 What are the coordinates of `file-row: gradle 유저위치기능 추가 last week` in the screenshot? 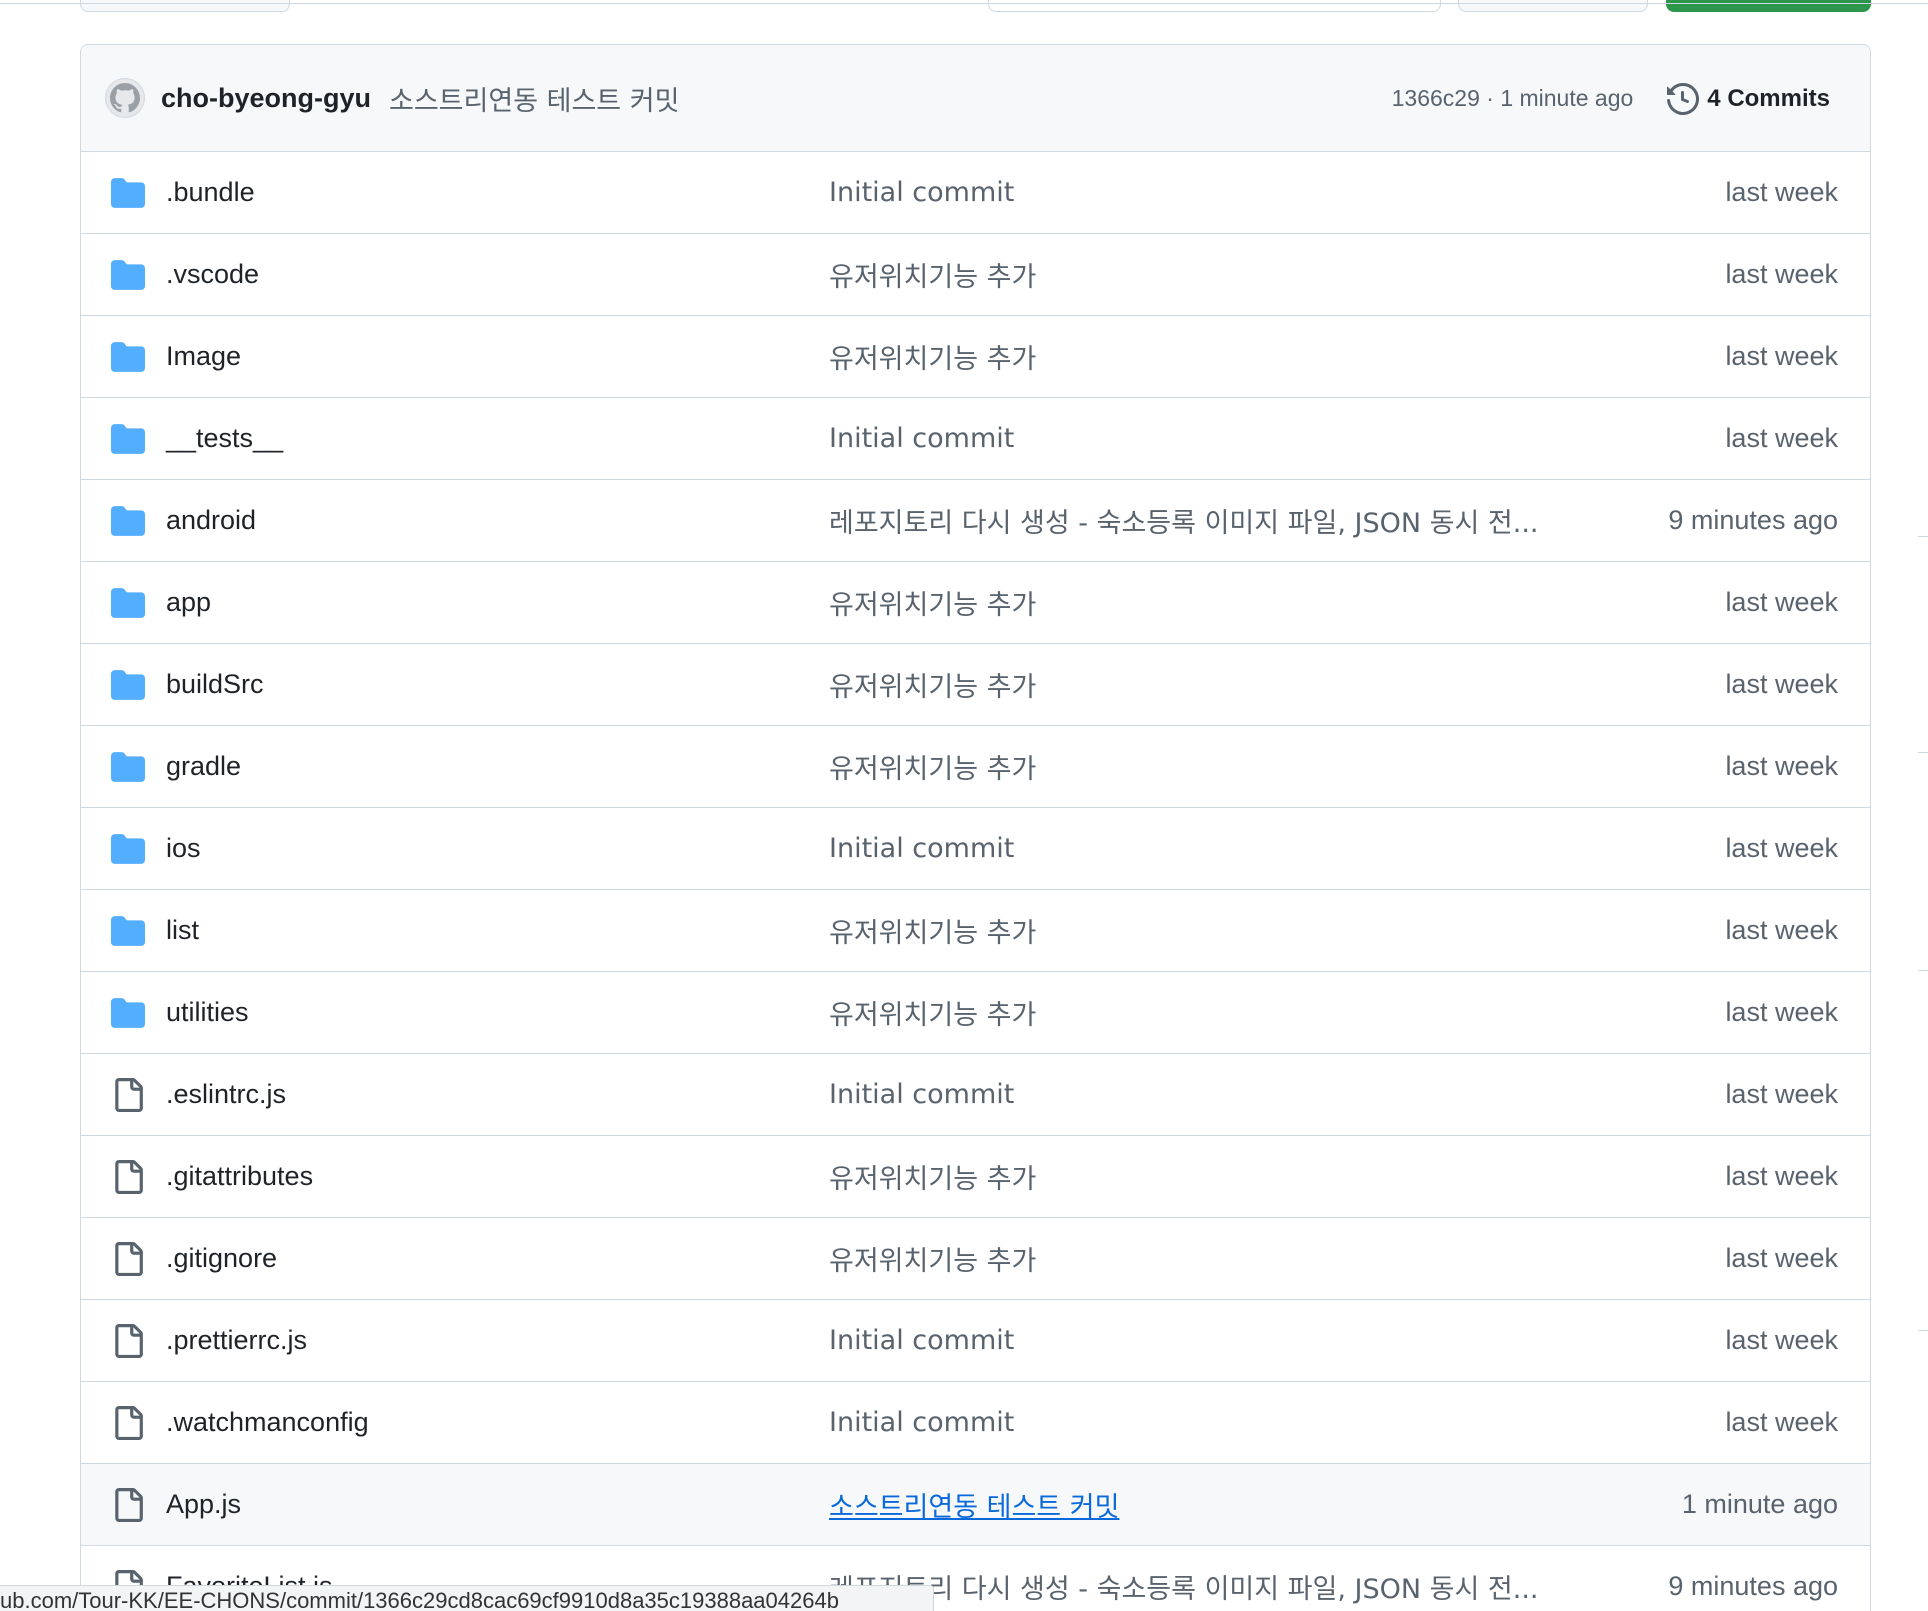 It's located at (975, 767).